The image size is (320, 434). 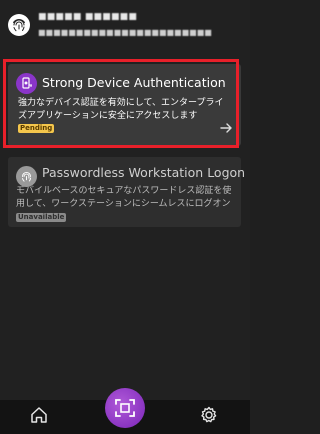 What do you see at coordinates (88, 17) in the screenshot?
I see `user-name: ■■■■■ ■■■■■■` at bounding box center [88, 17].